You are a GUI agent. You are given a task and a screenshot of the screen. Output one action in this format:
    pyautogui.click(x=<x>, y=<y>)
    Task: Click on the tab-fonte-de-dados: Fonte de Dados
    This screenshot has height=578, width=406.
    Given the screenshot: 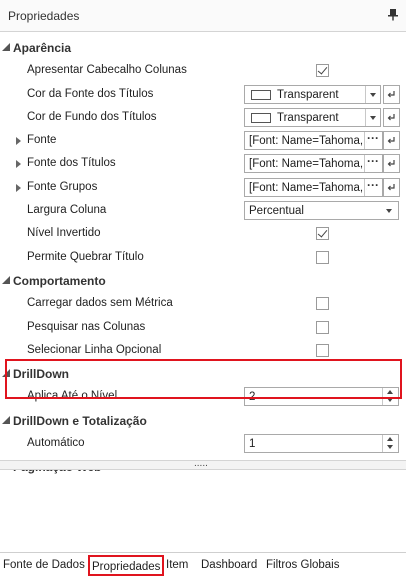 What is the action you would take?
    pyautogui.click(x=44, y=565)
    